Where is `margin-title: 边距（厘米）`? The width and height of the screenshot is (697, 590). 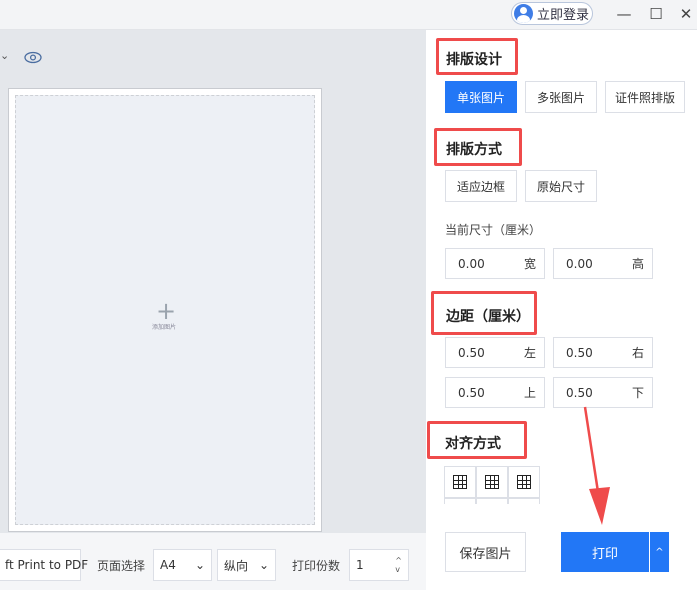
margin-title: 边距（厘米） is located at coordinates (488, 317).